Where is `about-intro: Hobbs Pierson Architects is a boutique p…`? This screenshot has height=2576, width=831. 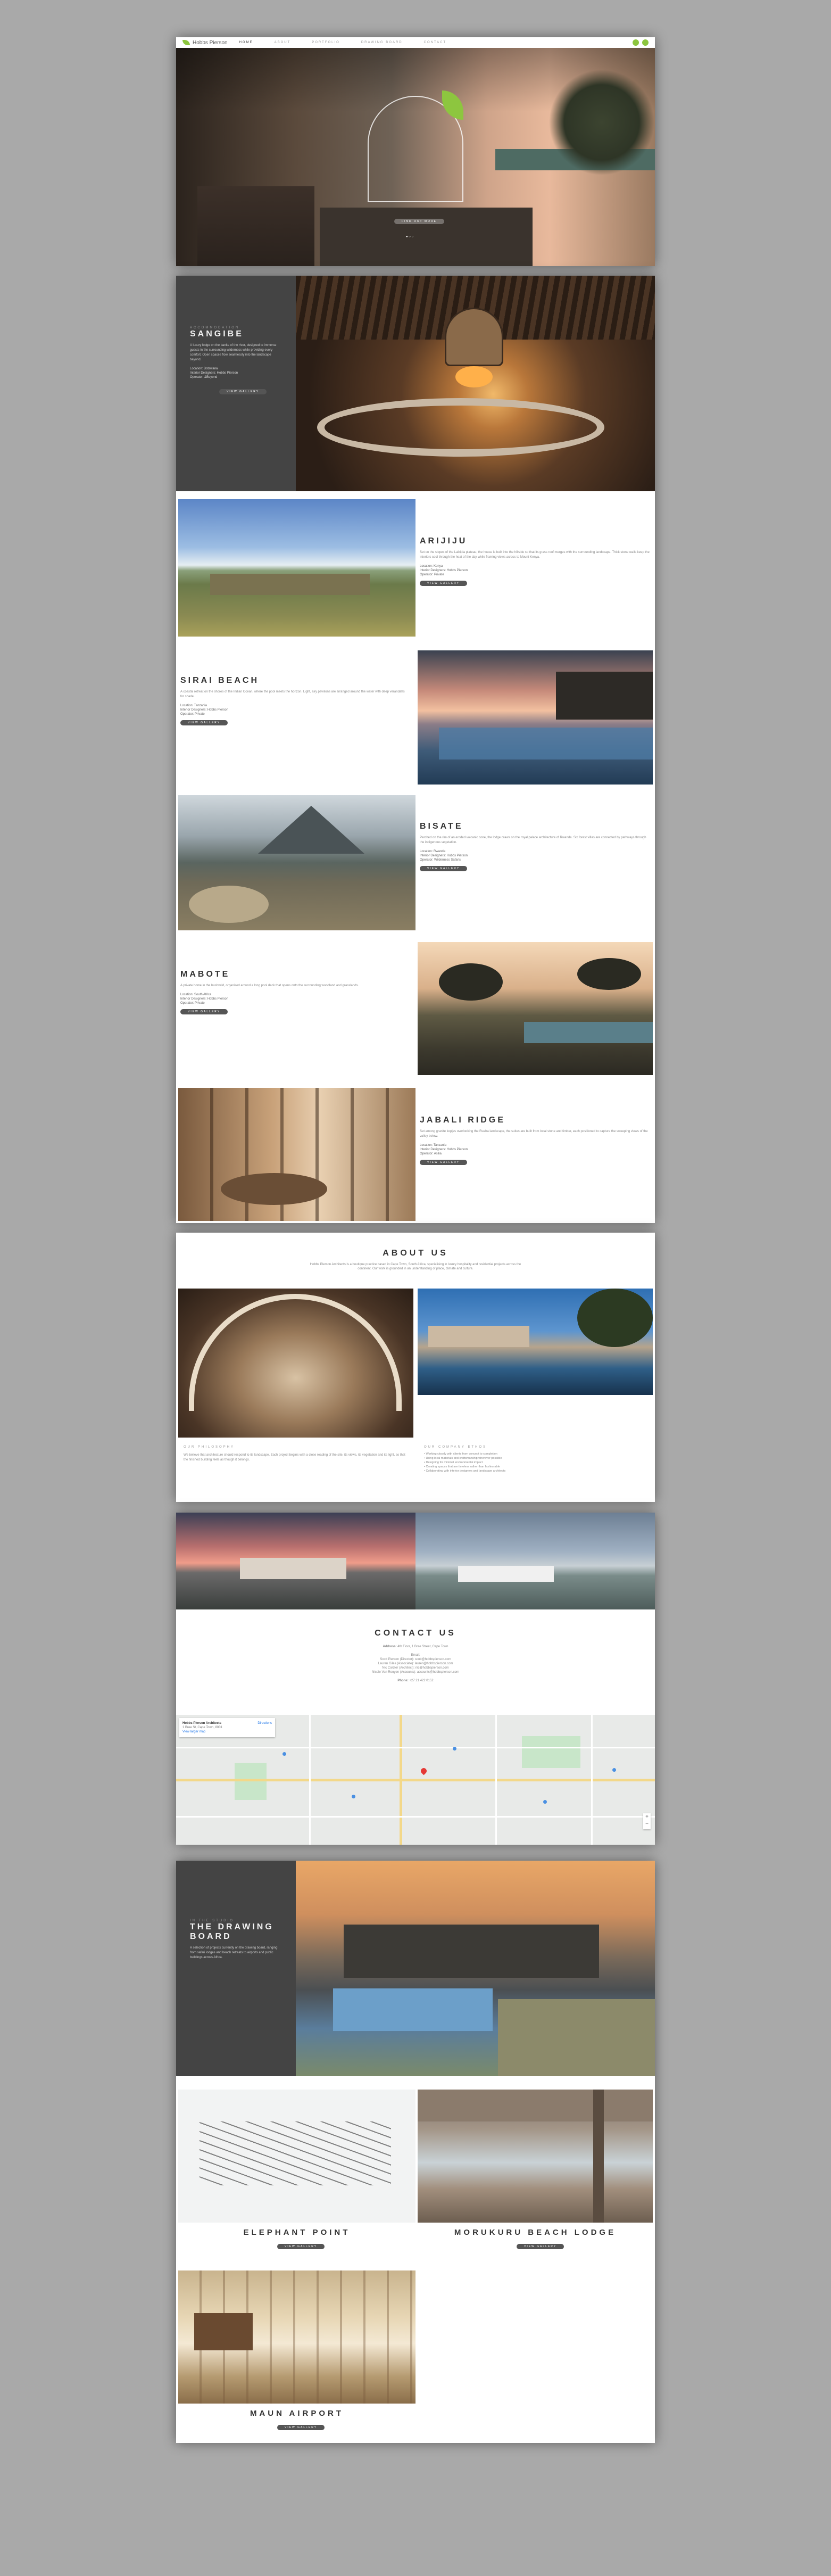 about-intro: Hobbs Pierson Architects is a boutique p… is located at coordinates (416, 1266).